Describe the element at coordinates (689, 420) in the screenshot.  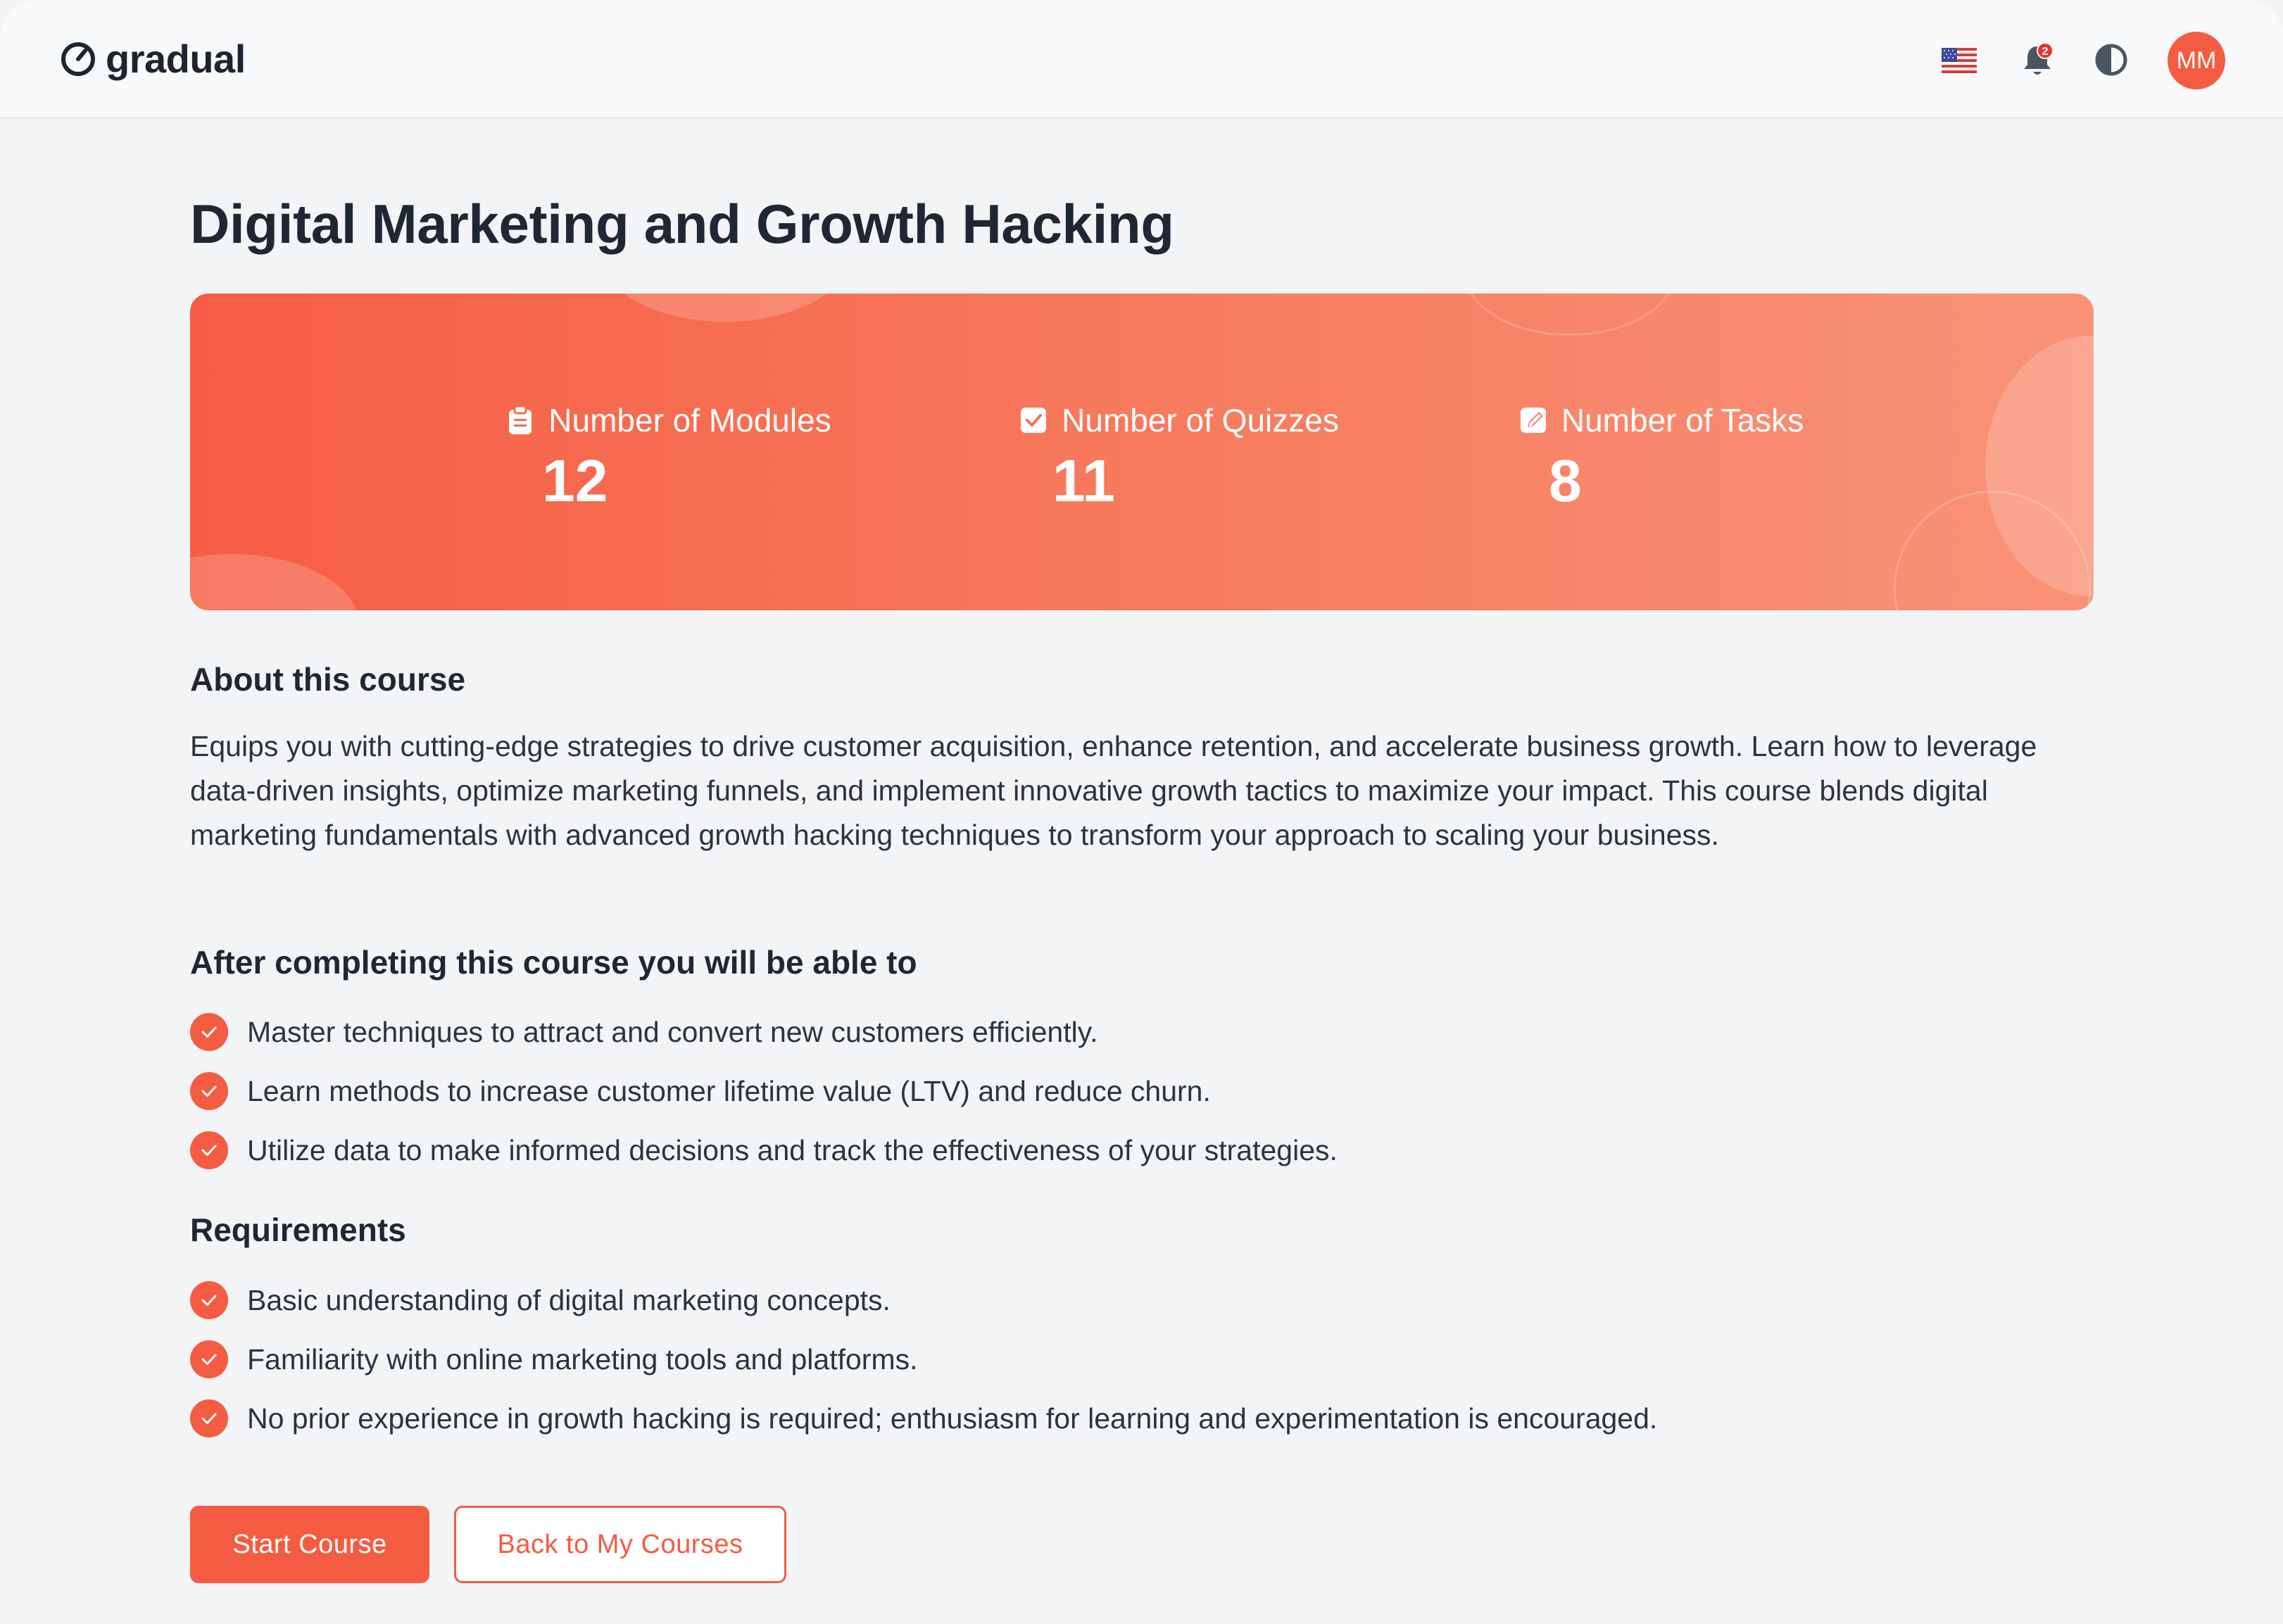
I see `stat-modules-label: Number of Modules` at that location.